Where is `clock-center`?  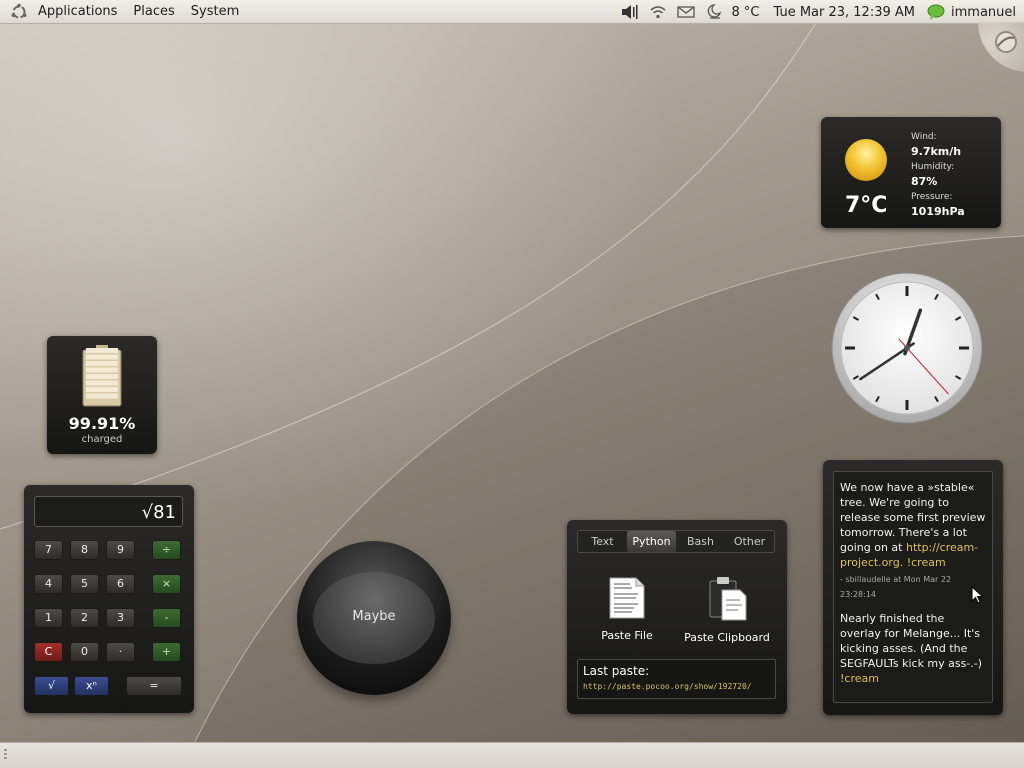
clock-center is located at coordinates (907, 348).